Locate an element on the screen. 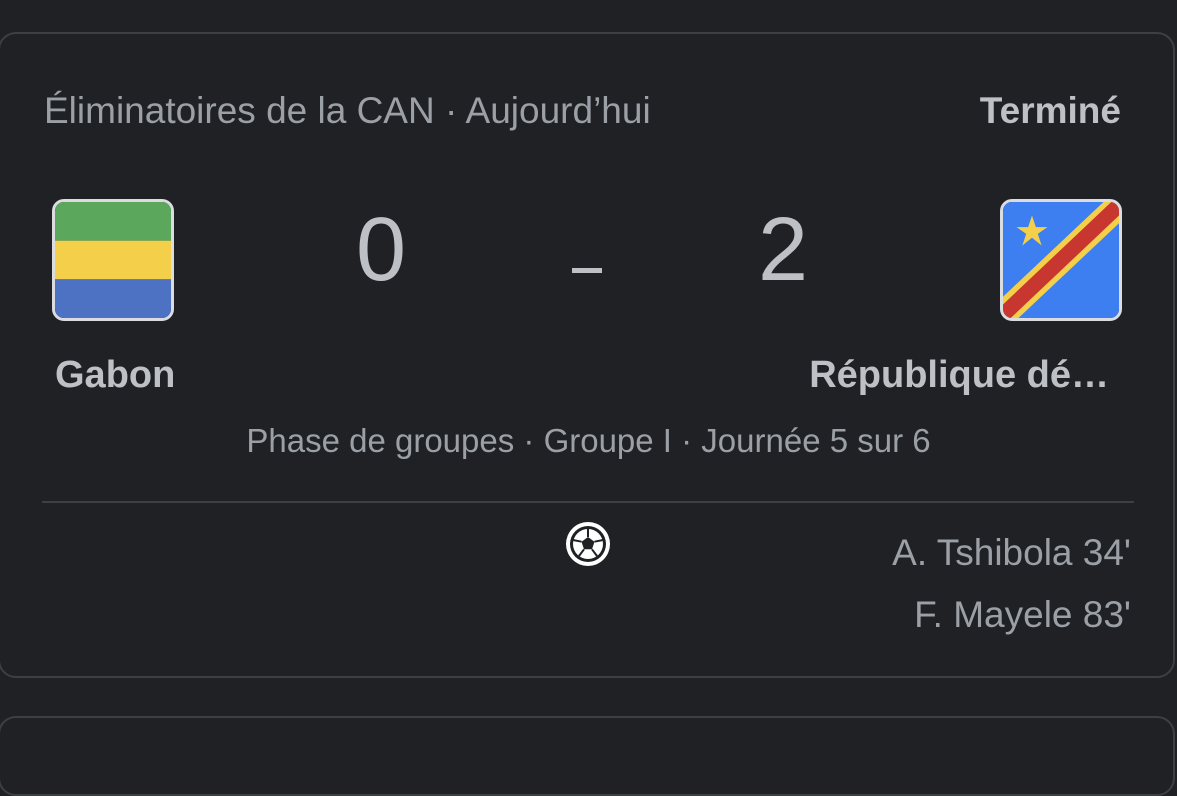  score-separator is located at coordinates (587, 270).